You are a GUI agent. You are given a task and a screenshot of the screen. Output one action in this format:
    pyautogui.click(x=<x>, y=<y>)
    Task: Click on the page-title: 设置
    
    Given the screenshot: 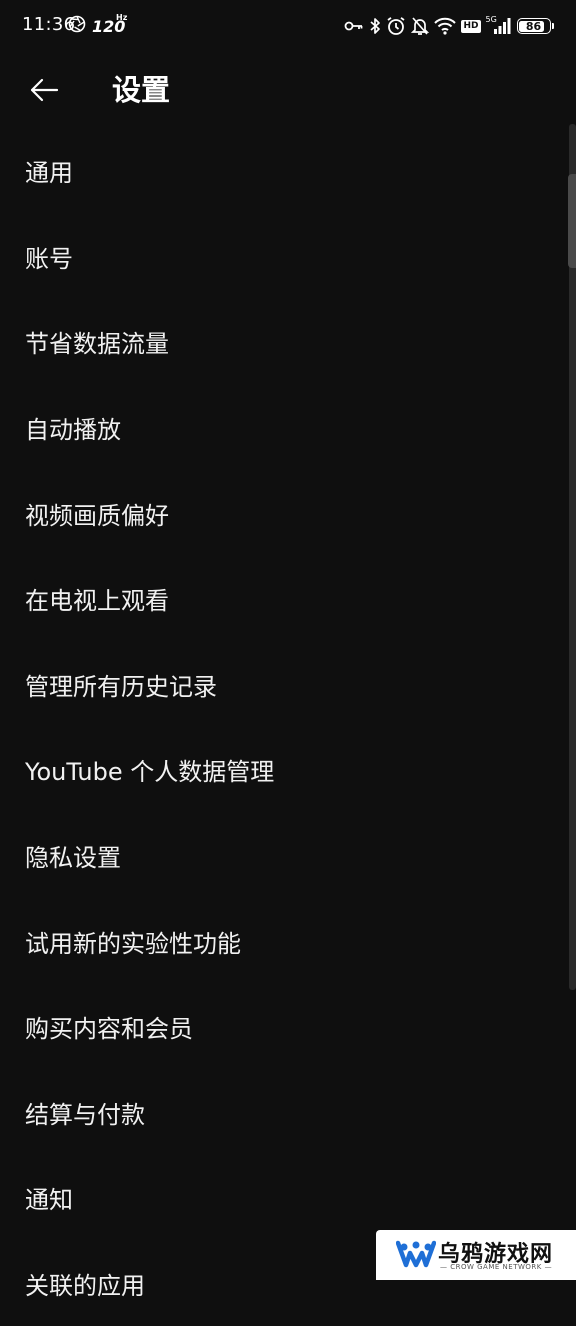 What is the action you would take?
    pyautogui.click(x=141, y=90)
    